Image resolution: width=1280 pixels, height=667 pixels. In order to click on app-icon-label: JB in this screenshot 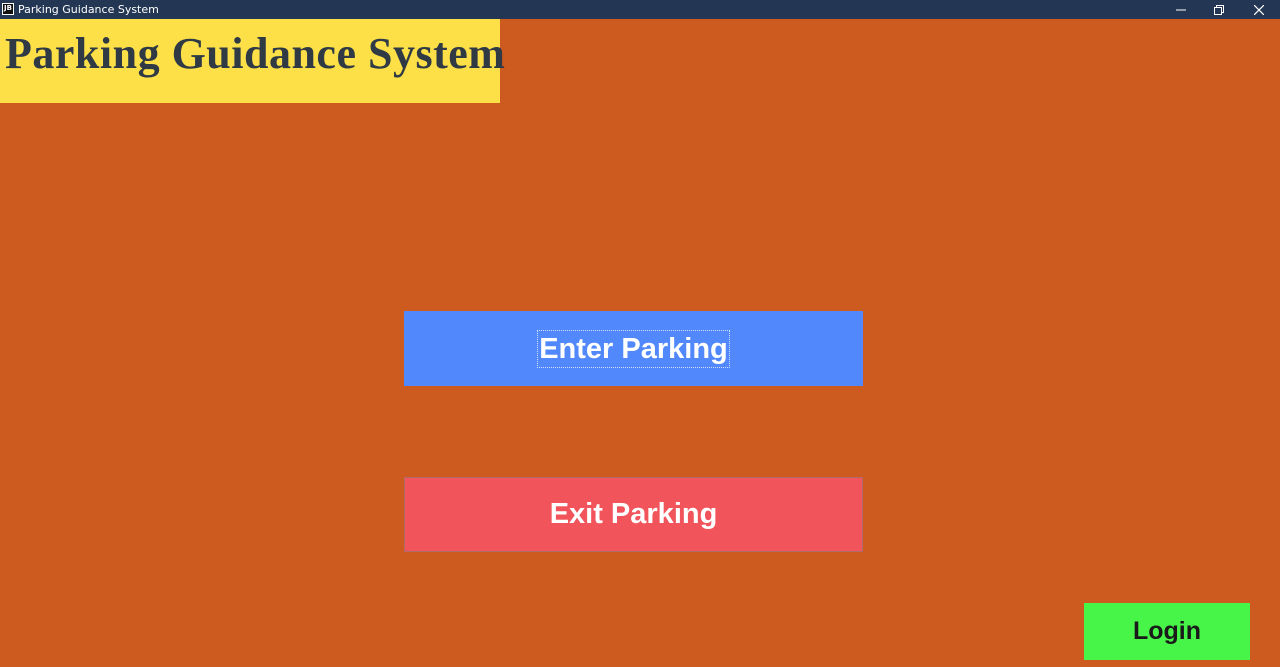, I will do `click(8, 8)`.